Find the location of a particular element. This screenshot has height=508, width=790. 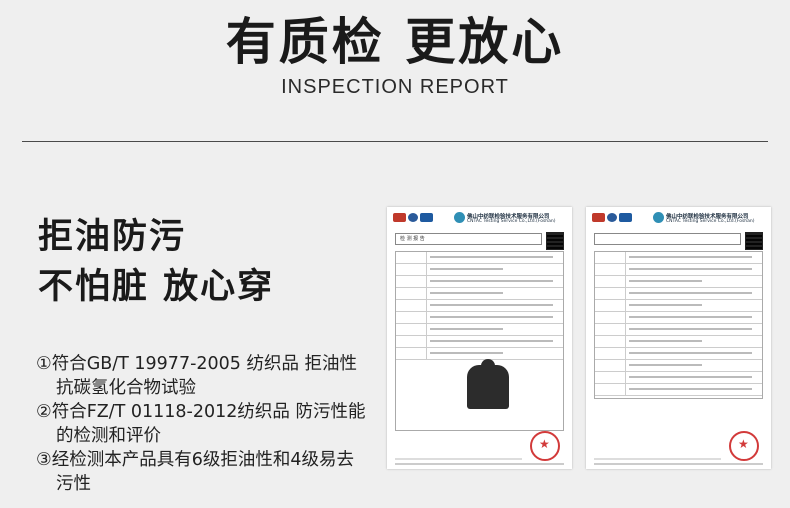

standard-item-line: ②符合FZ/T 01118-2012纺织品 防污性能 is located at coordinates (201, 412).